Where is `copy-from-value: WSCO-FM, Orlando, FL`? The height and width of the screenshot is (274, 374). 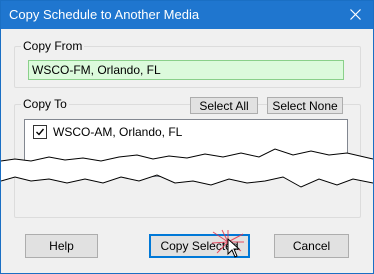
copy-from-value: WSCO-FM, Orlando, FL is located at coordinates (96, 70).